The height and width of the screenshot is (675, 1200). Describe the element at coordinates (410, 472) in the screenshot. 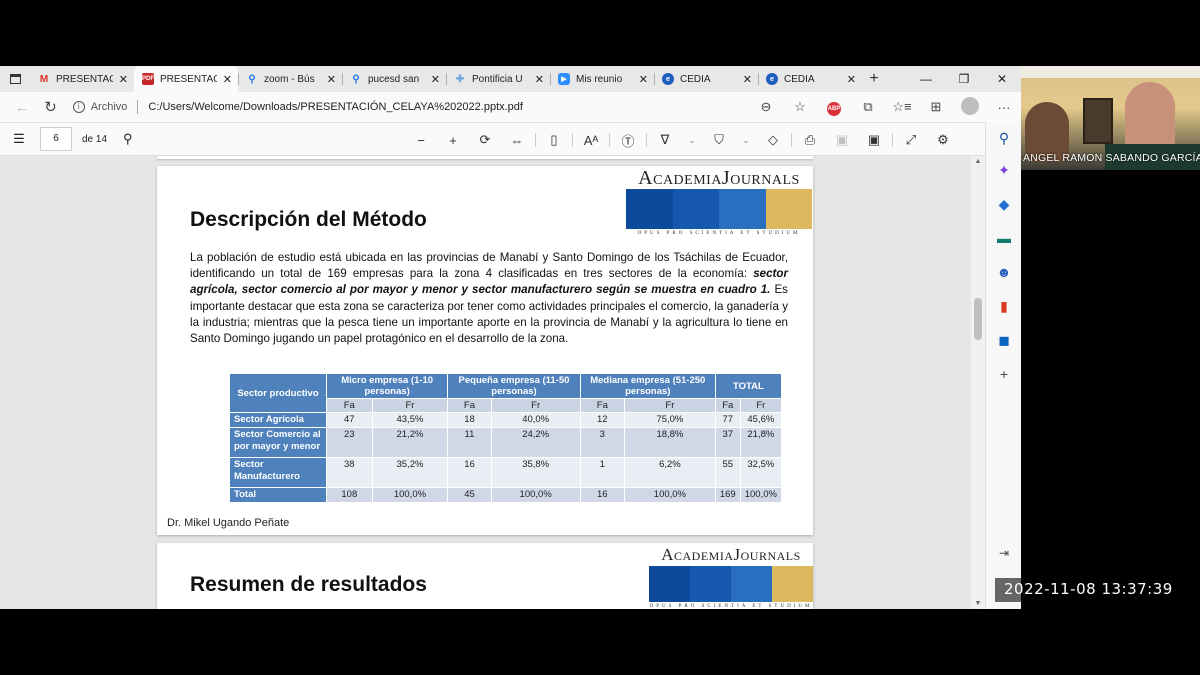

I see `table-cell: 35,2%` at that location.